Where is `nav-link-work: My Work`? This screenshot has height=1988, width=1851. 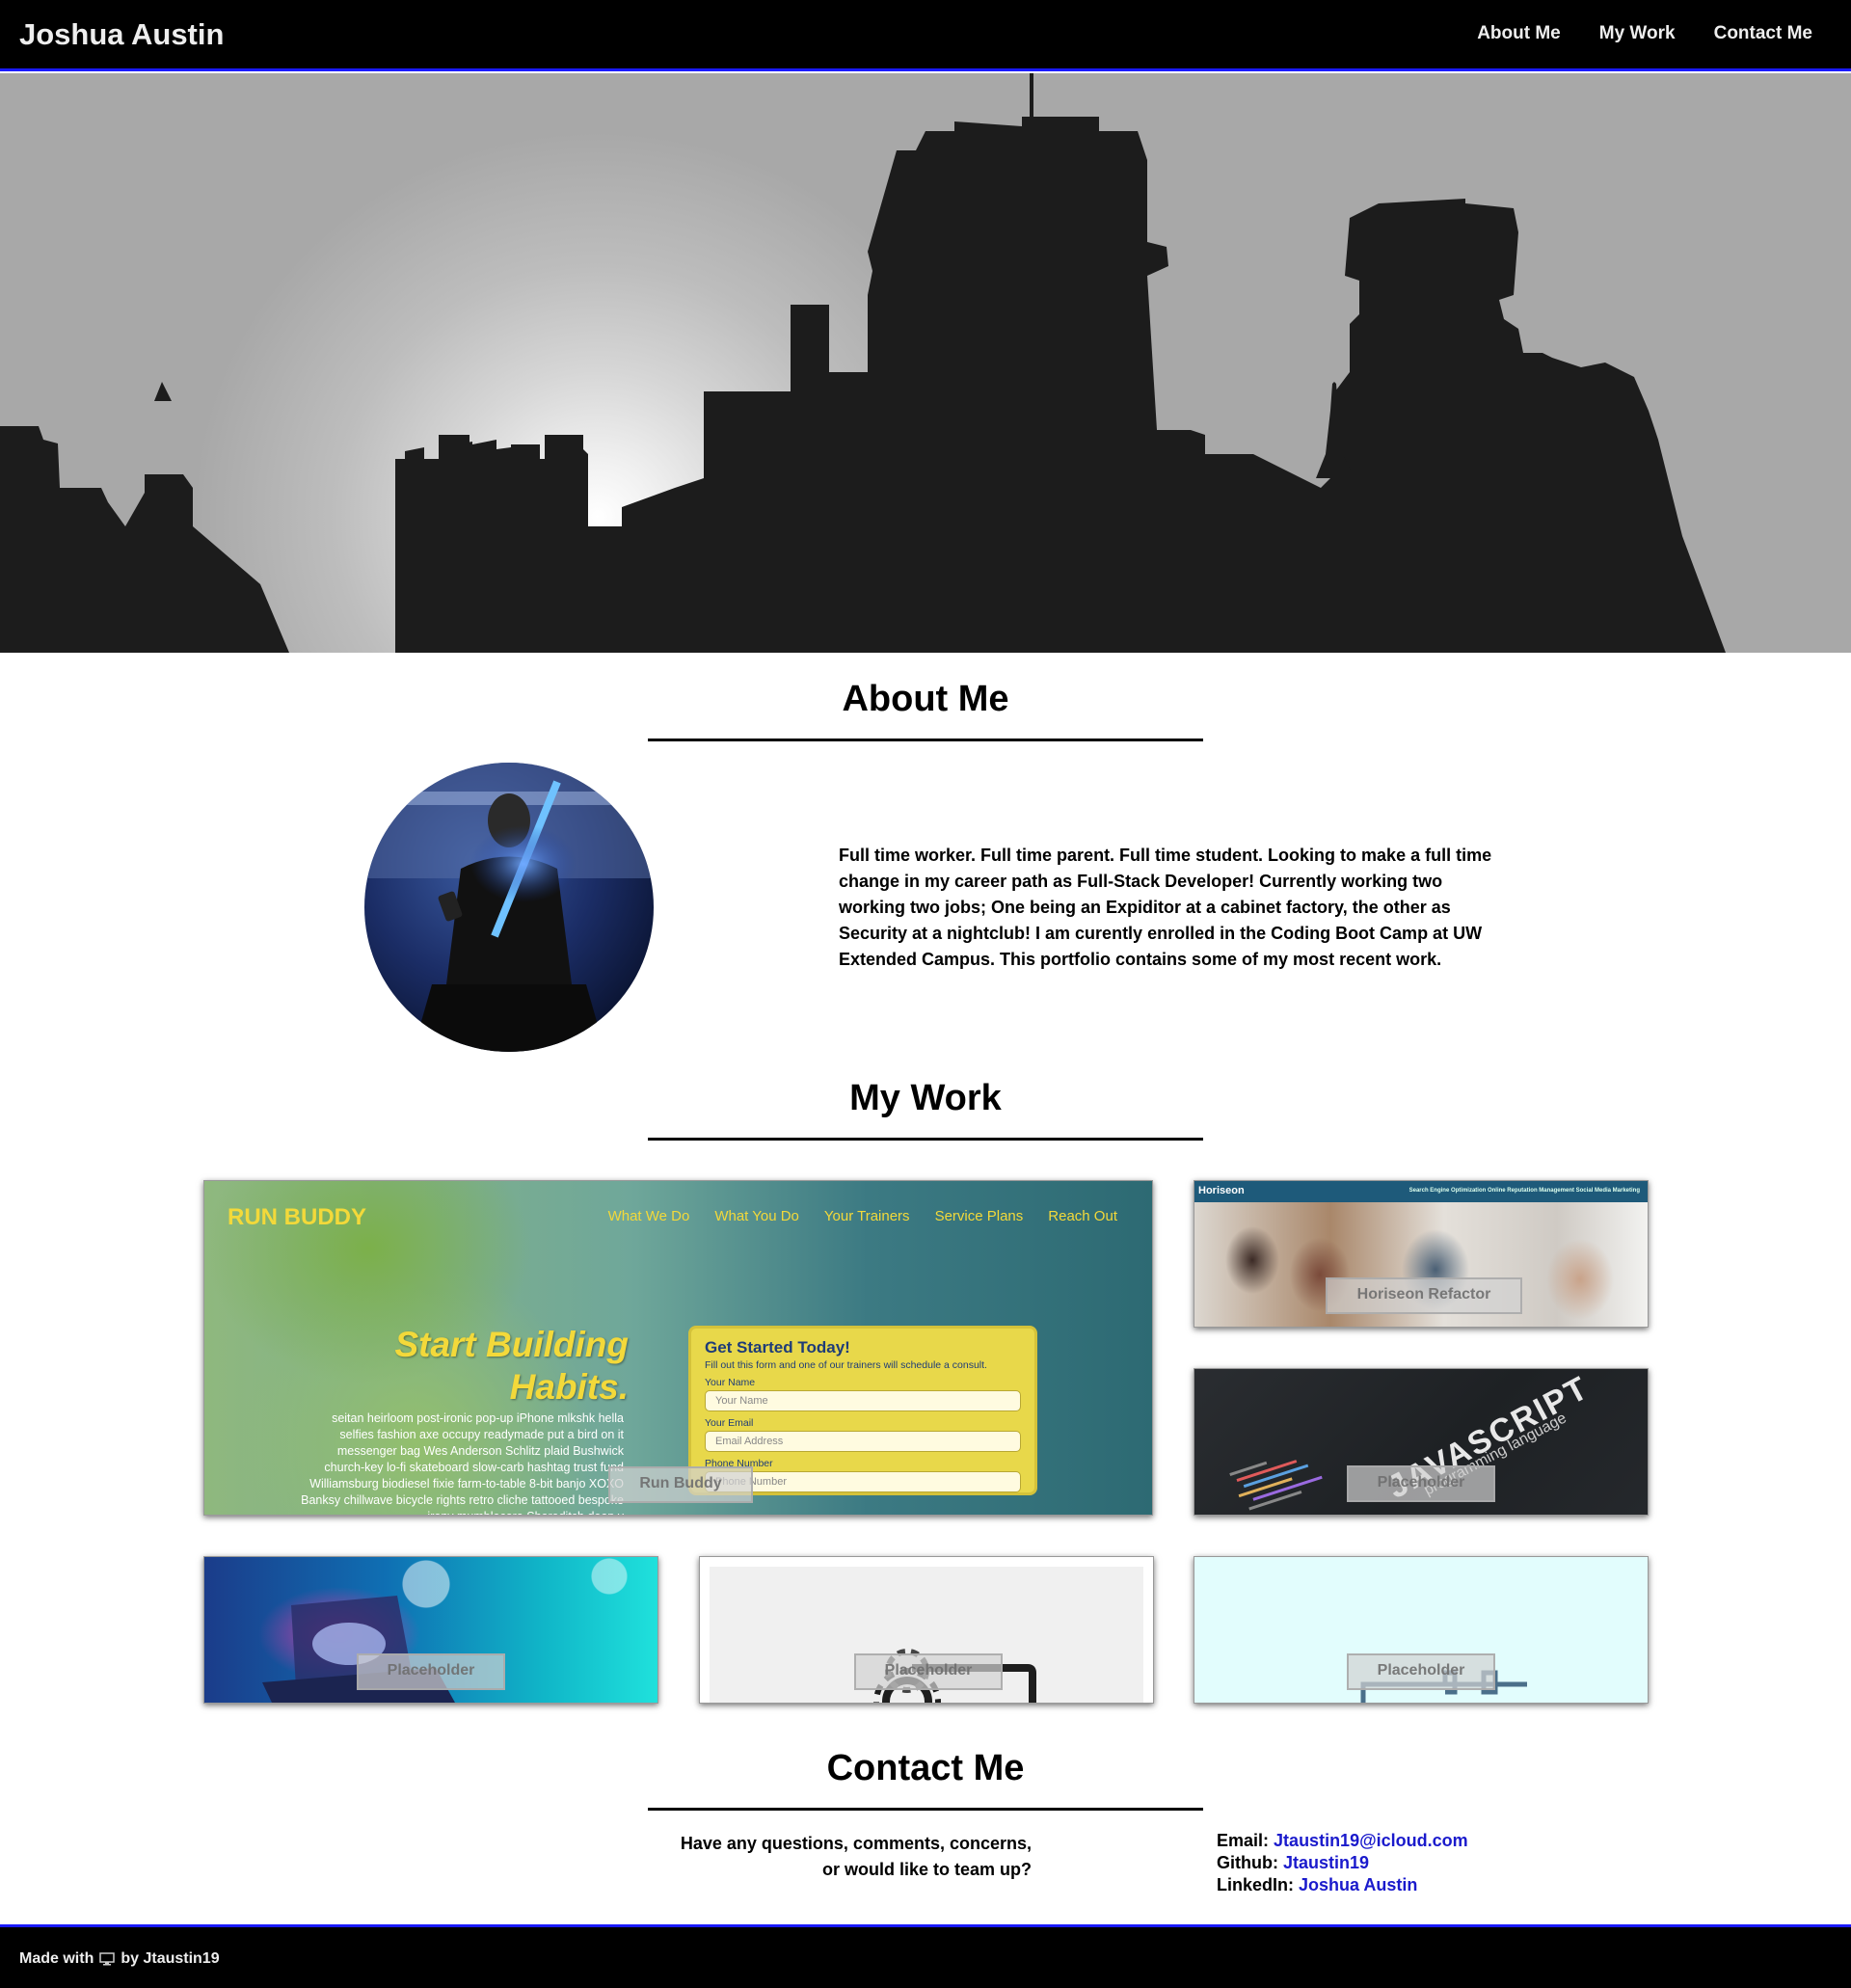
nav-link-work: My Work is located at coordinates (1637, 33).